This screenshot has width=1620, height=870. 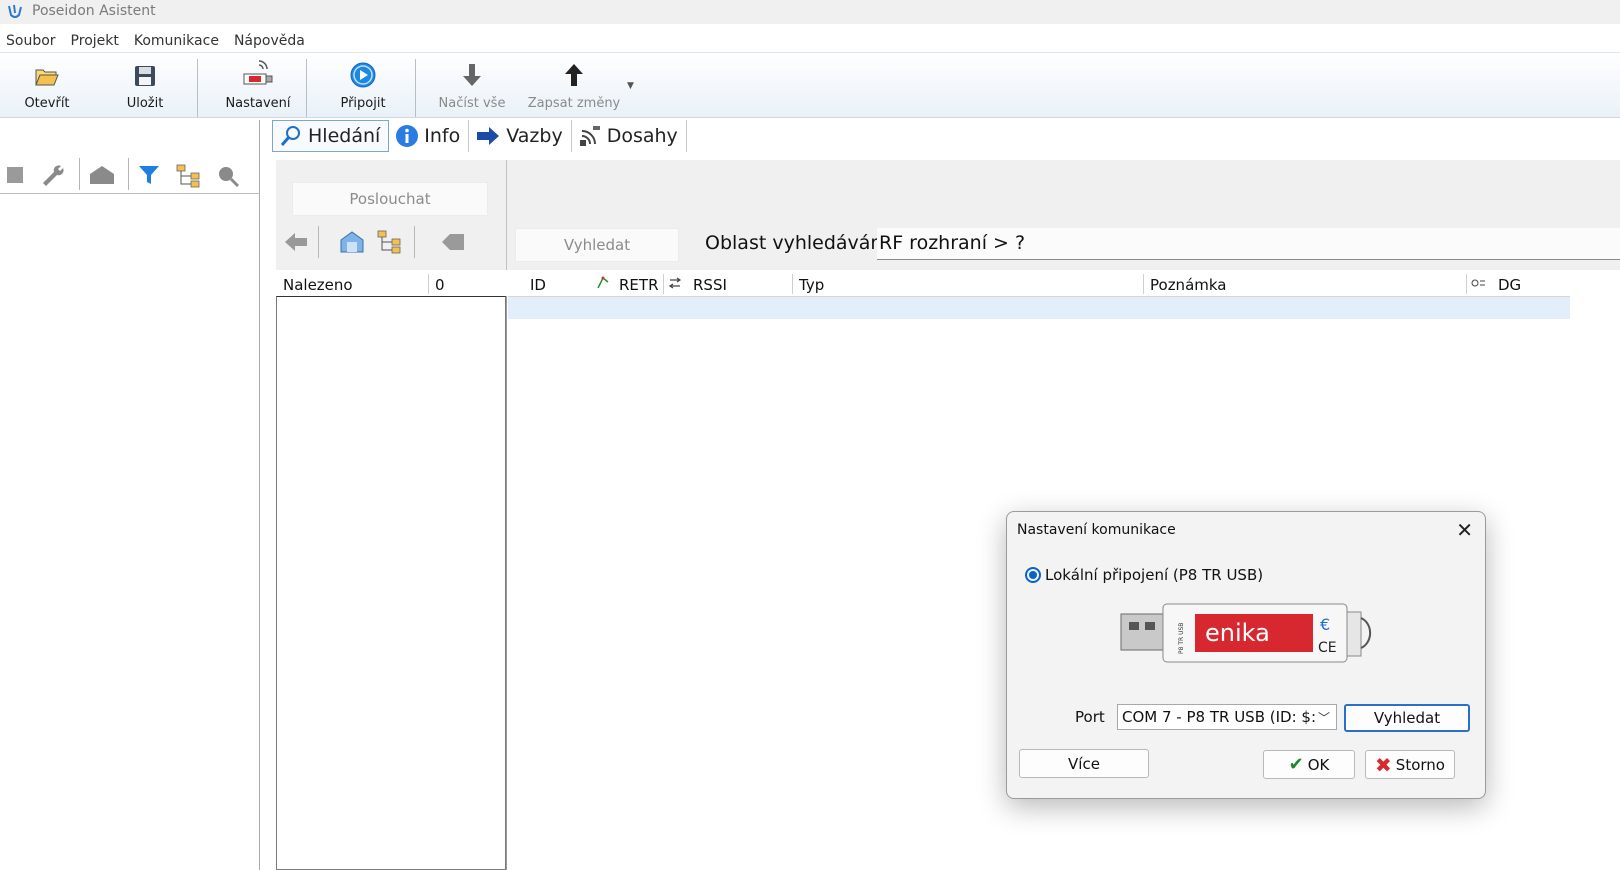 What do you see at coordinates (811, 285) in the screenshot?
I see `column-typ: Typ` at bounding box center [811, 285].